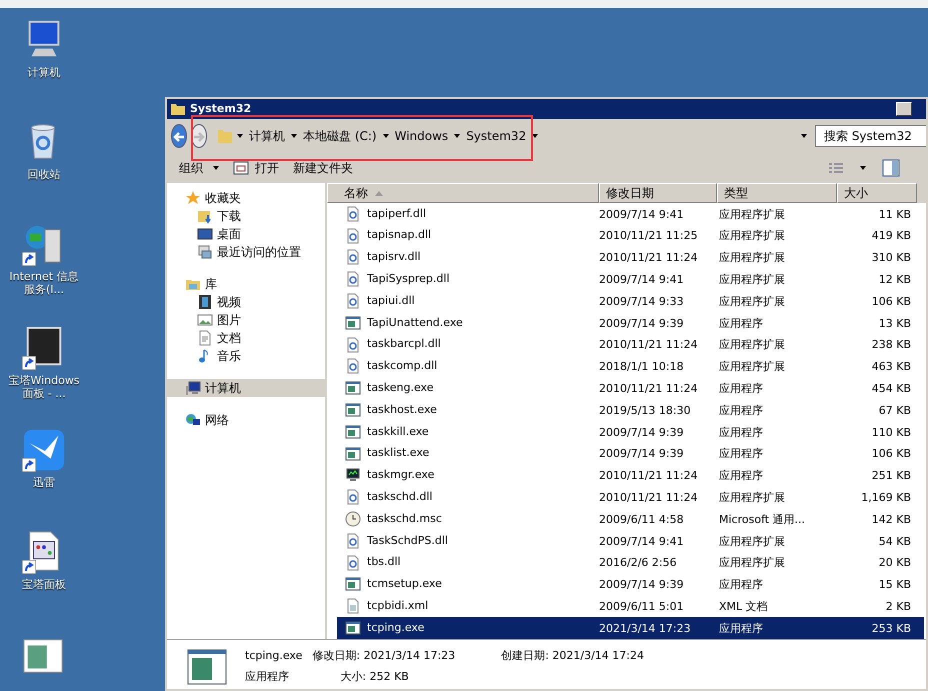 The height and width of the screenshot is (691, 928). Describe the element at coordinates (630, 563) in the screenshot. I see `file-row: tbs.dll 2016/2/6 2:56 应用程序扩展 20 KB` at that location.